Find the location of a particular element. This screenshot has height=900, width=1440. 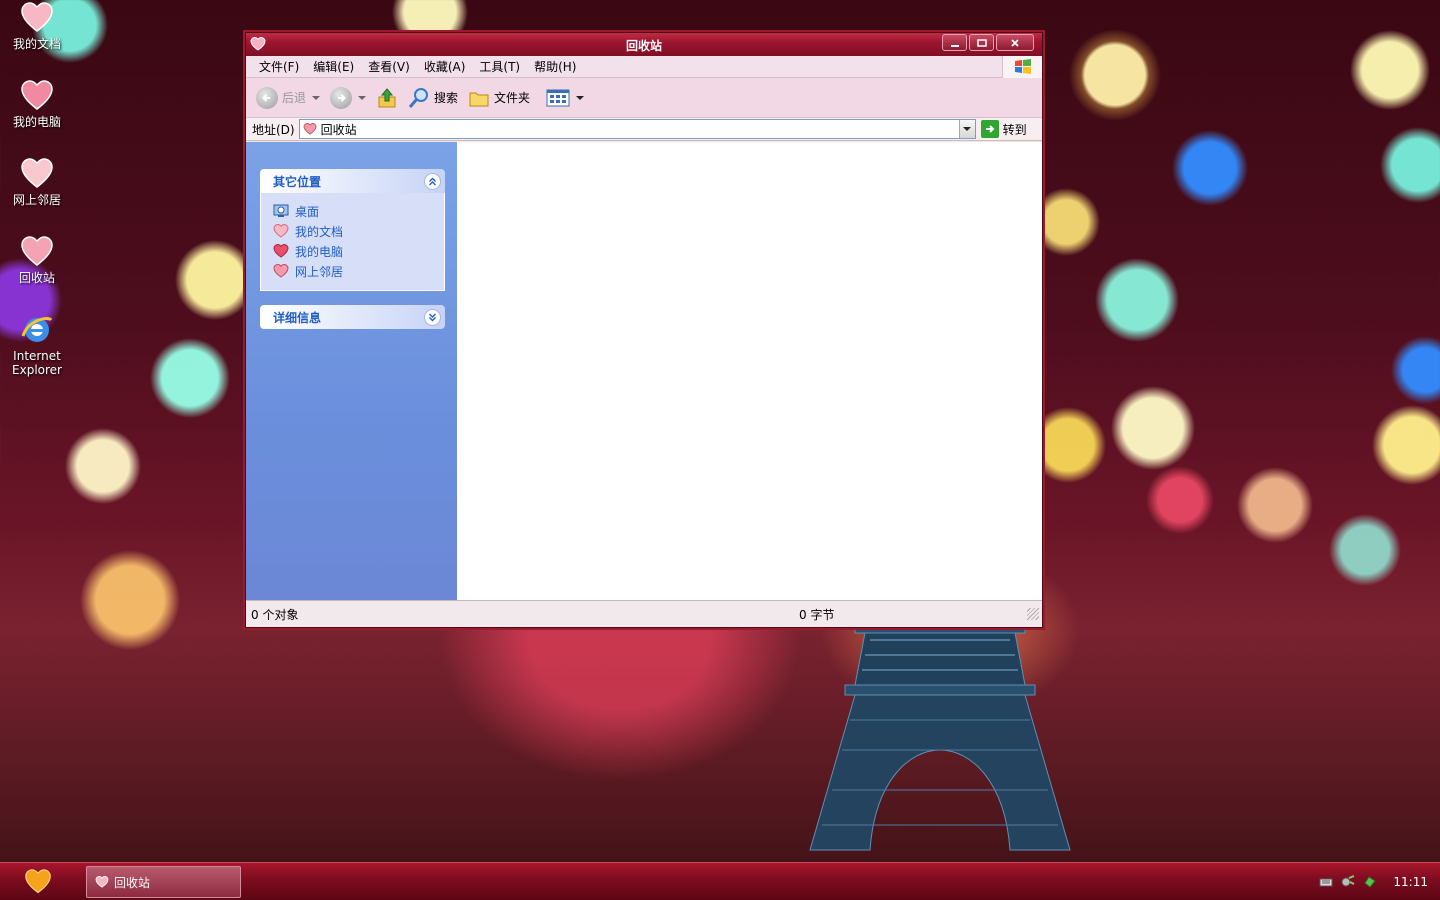

go-button: 转到 is located at coordinates (1003, 129).